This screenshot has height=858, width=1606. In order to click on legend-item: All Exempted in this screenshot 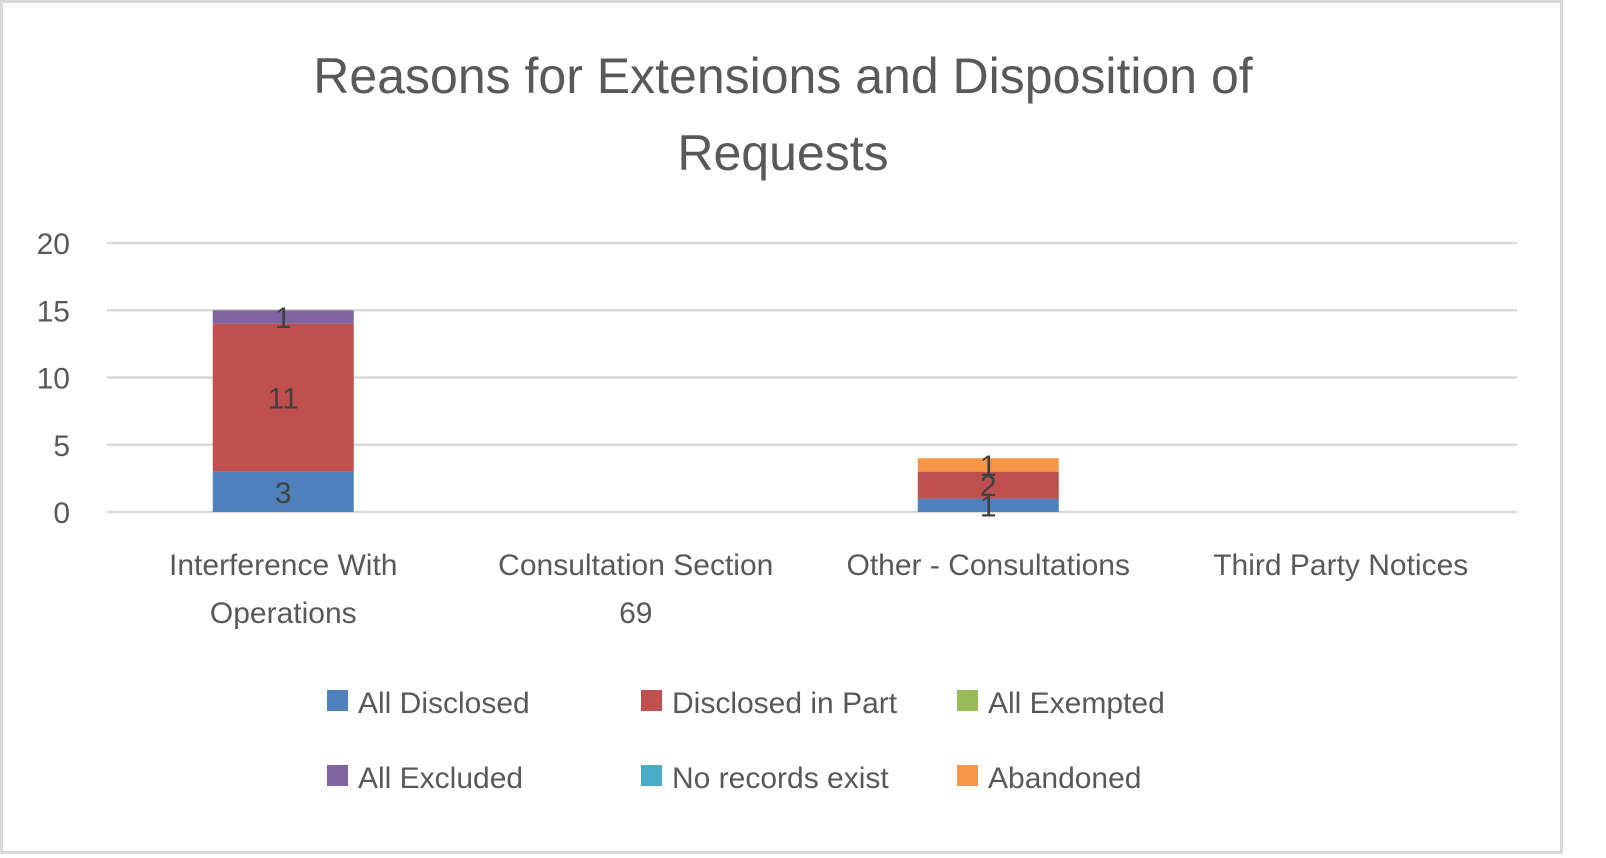, I will do `click(1061, 703)`.